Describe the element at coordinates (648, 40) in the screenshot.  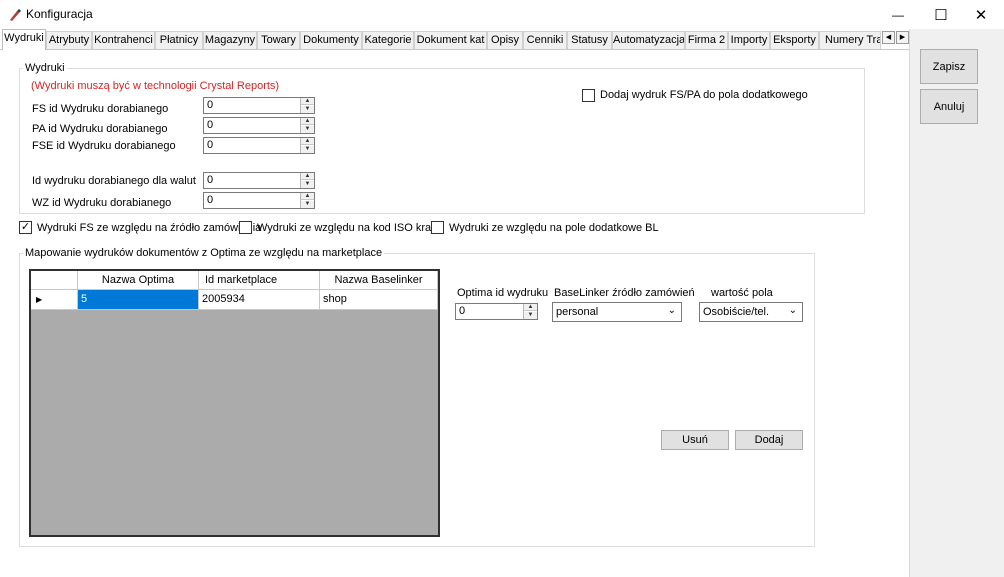
I see `tab-automatyzacja: Automatyzacja` at that location.